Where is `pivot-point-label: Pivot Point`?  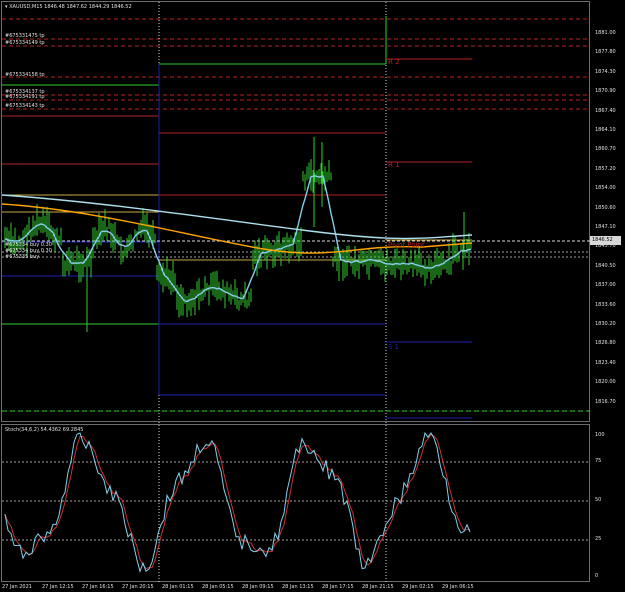
pivot-point-label: Pivot Point is located at coordinates (406, 245).